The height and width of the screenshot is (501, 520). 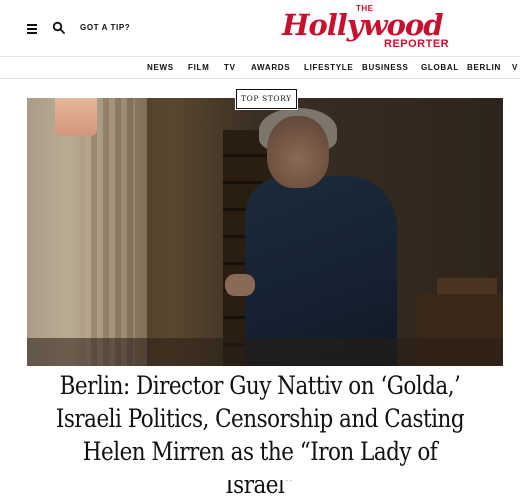 What do you see at coordinates (260, 385) in the screenshot?
I see `headline-line-1: Berlin: Director Guy Nattiv on ‘Golda,’` at bounding box center [260, 385].